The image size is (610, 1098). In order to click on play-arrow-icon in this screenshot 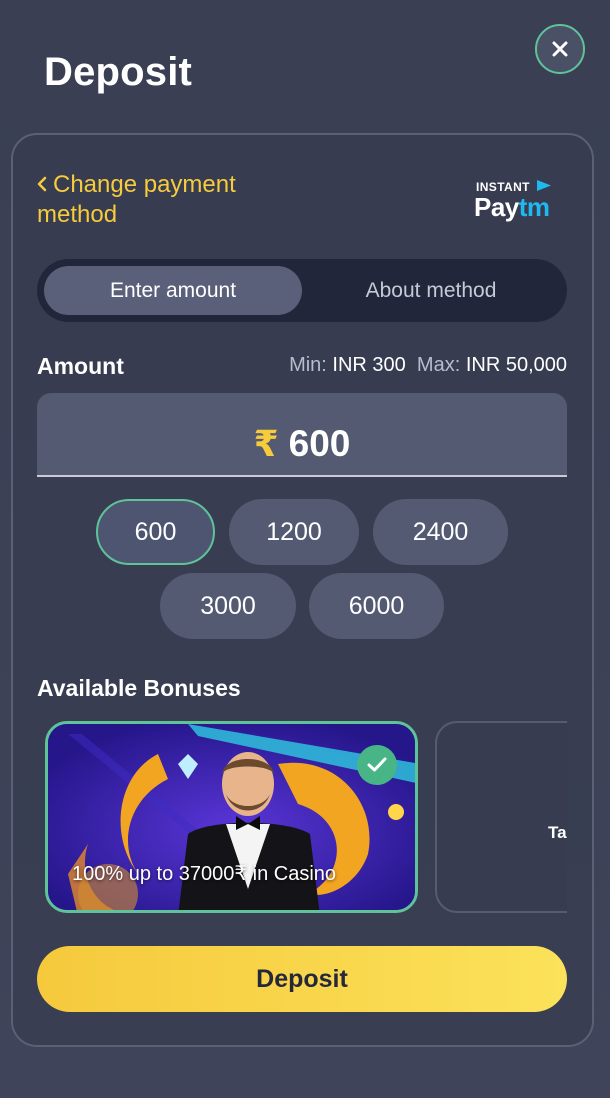, I will do `click(544, 185)`.